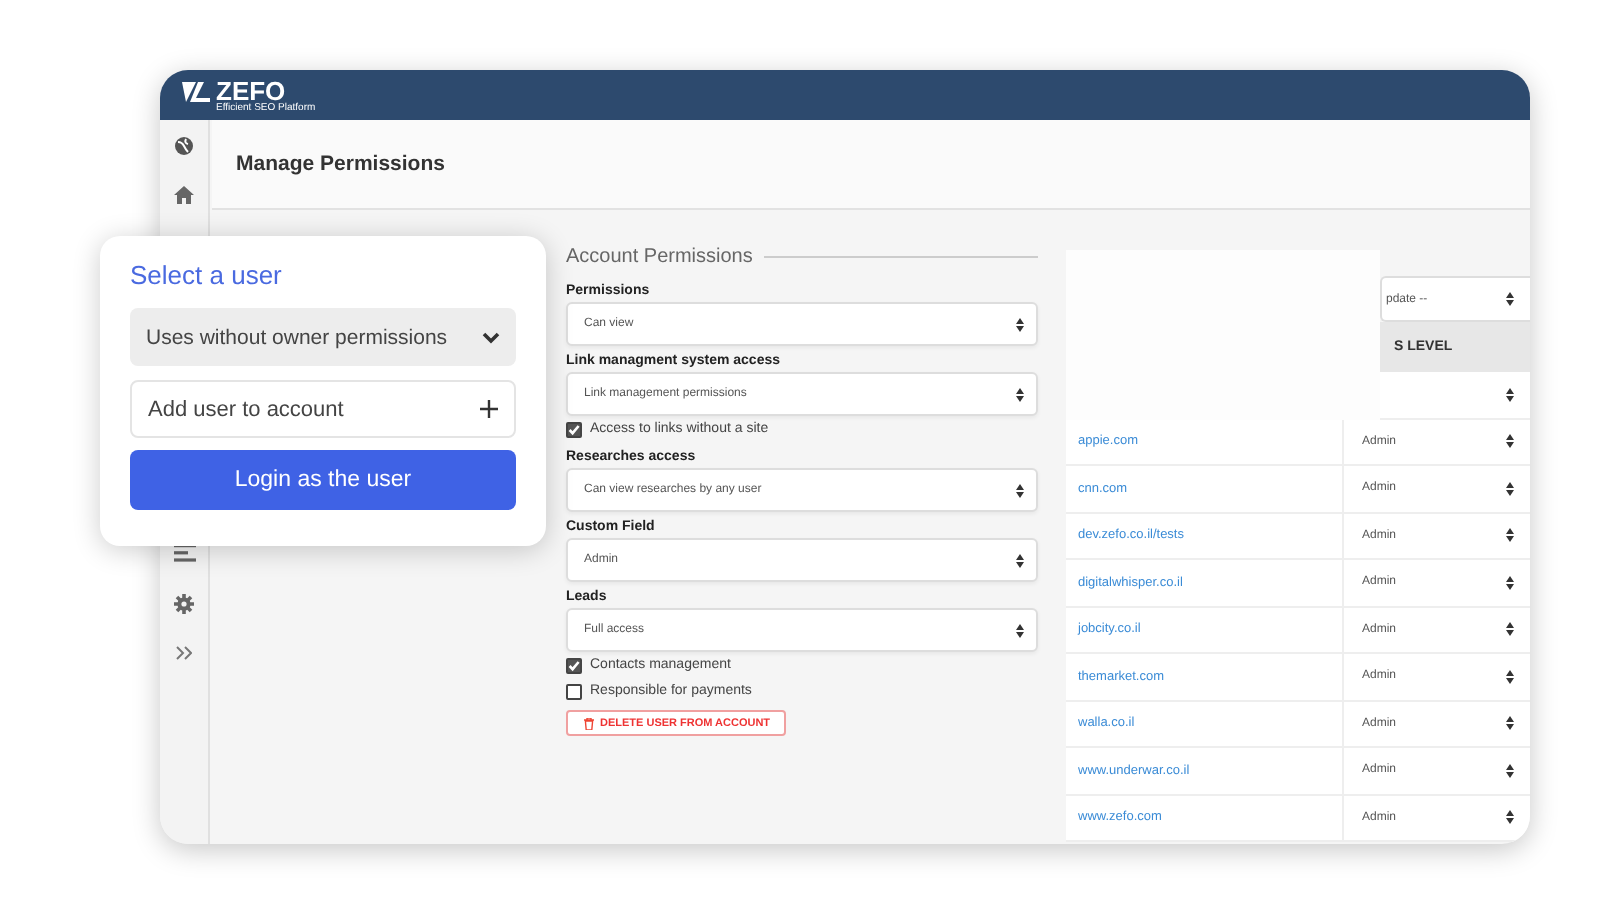  I want to click on settings-icon, so click(184, 603).